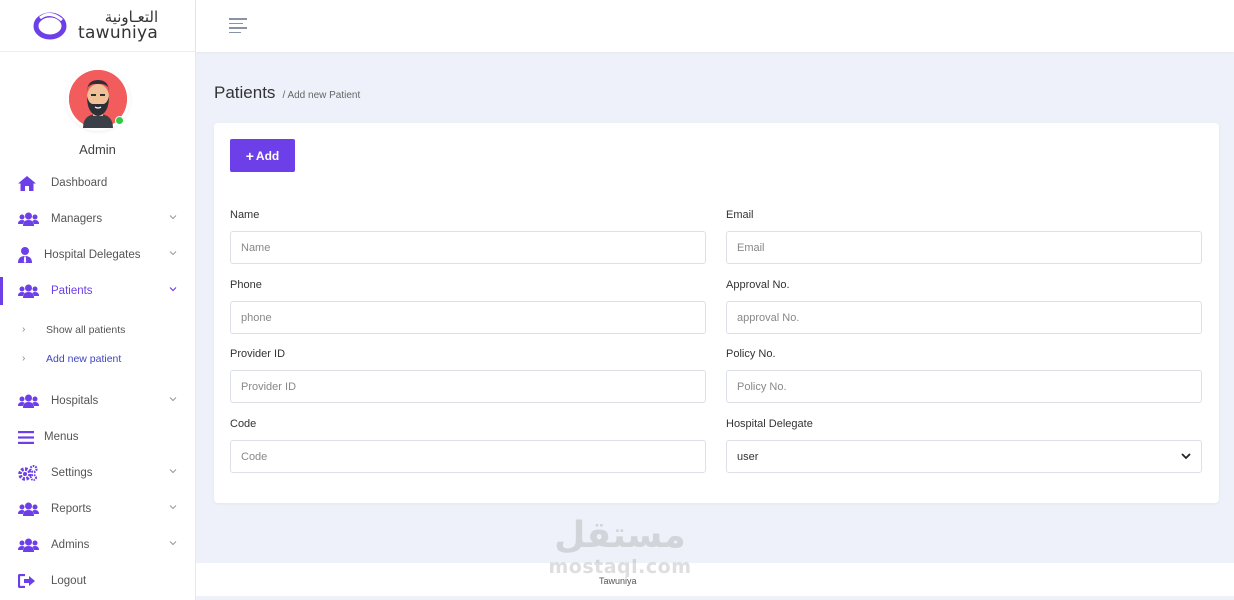 This screenshot has height=600, width=1234. I want to click on sidebar-item-hospitals: Hospitals, so click(97, 401).